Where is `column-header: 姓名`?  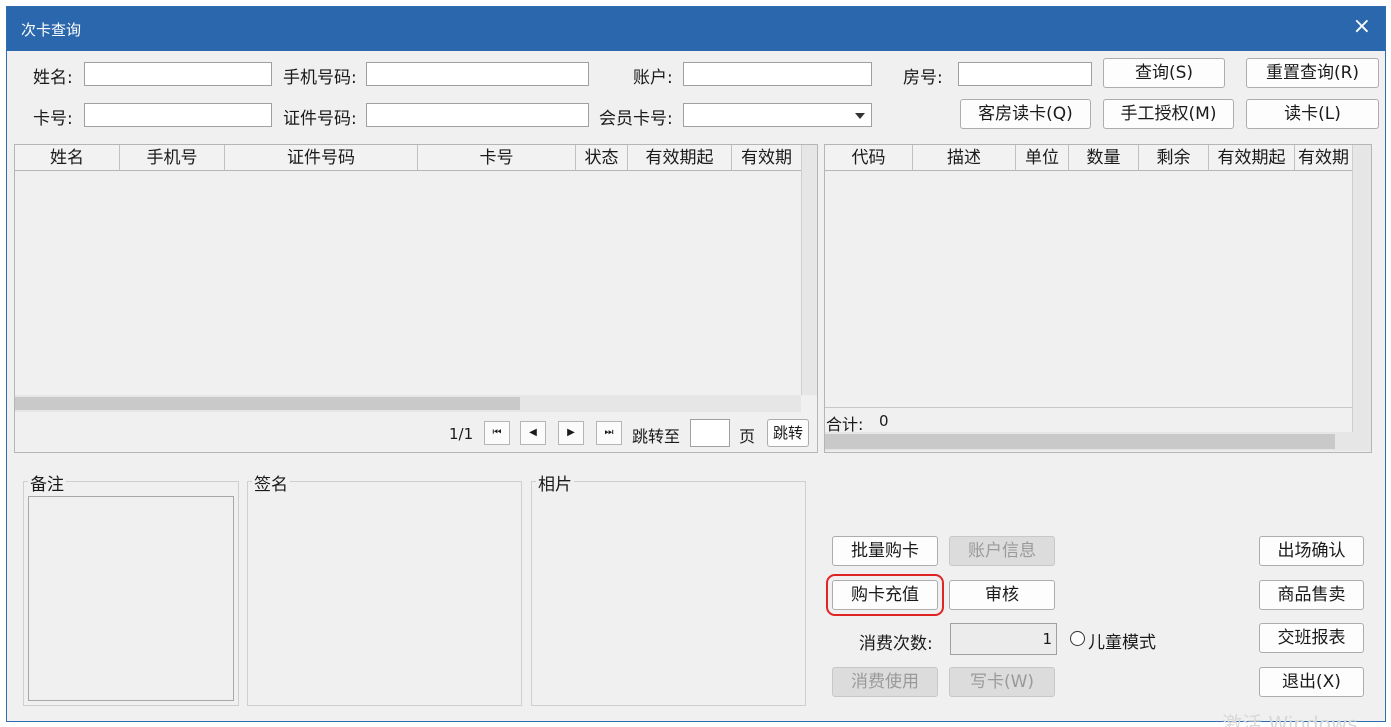 column-header: 姓名 is located at coordinates (67, 157).